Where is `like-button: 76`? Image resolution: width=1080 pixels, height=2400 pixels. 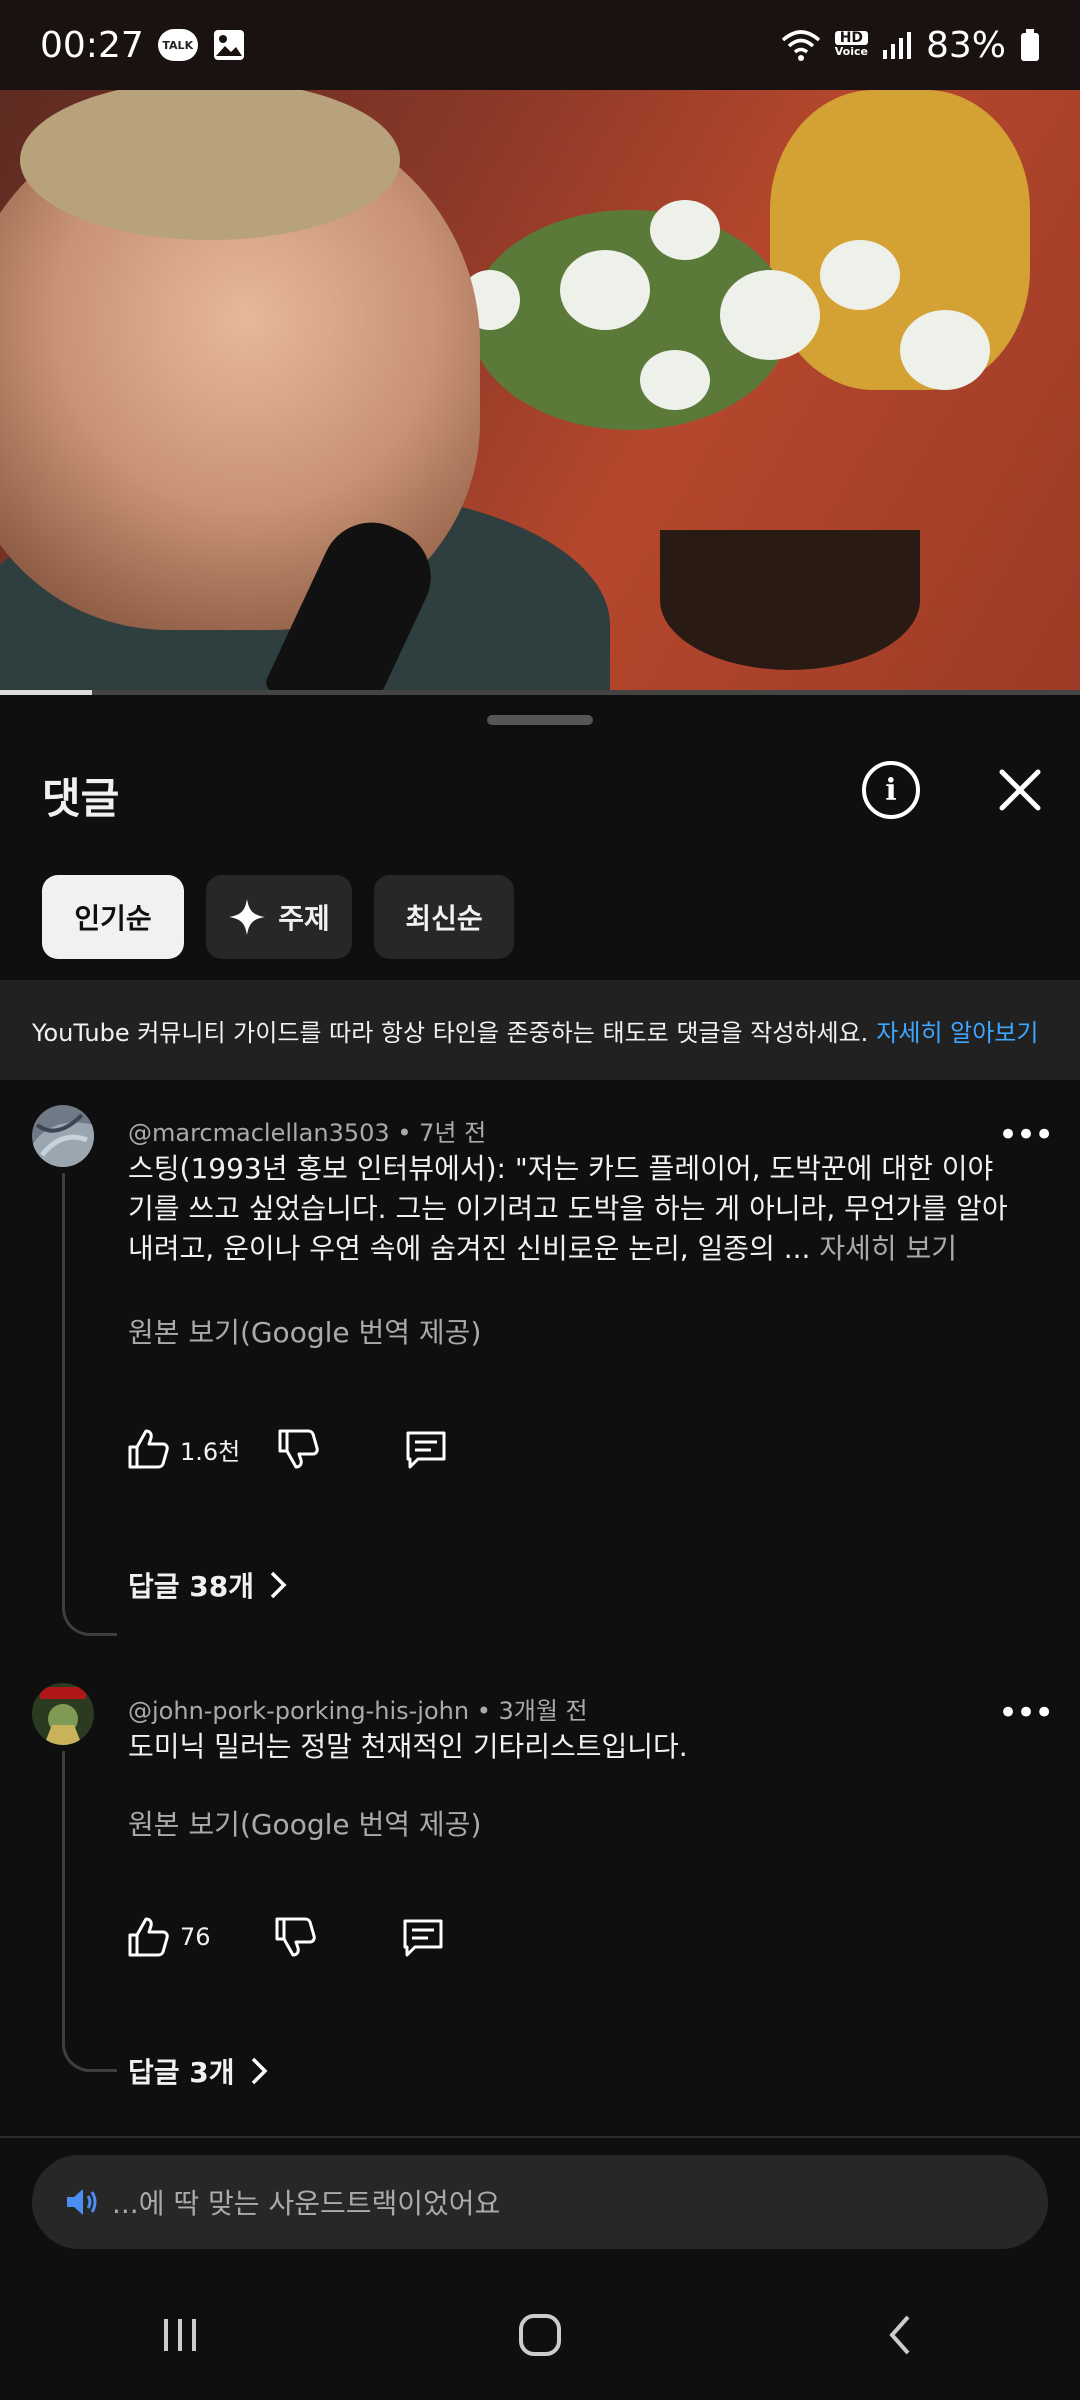 like-button: 76 is located at coordinates (168, 1937).